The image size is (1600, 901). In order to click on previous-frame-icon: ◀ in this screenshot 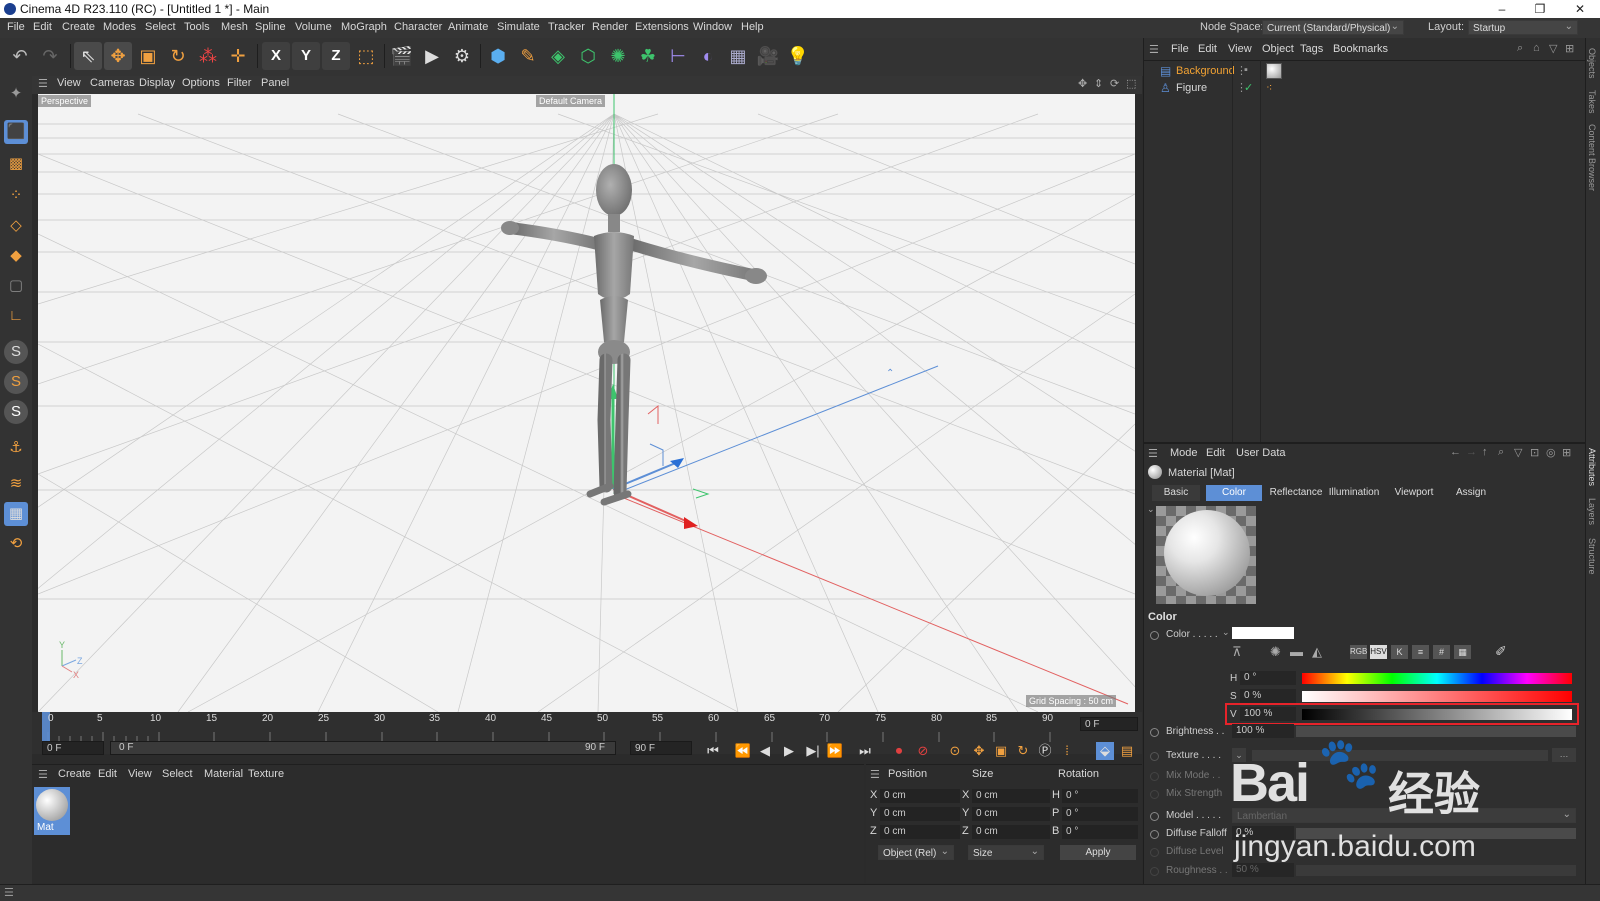, I will do `click(765, 751)`.